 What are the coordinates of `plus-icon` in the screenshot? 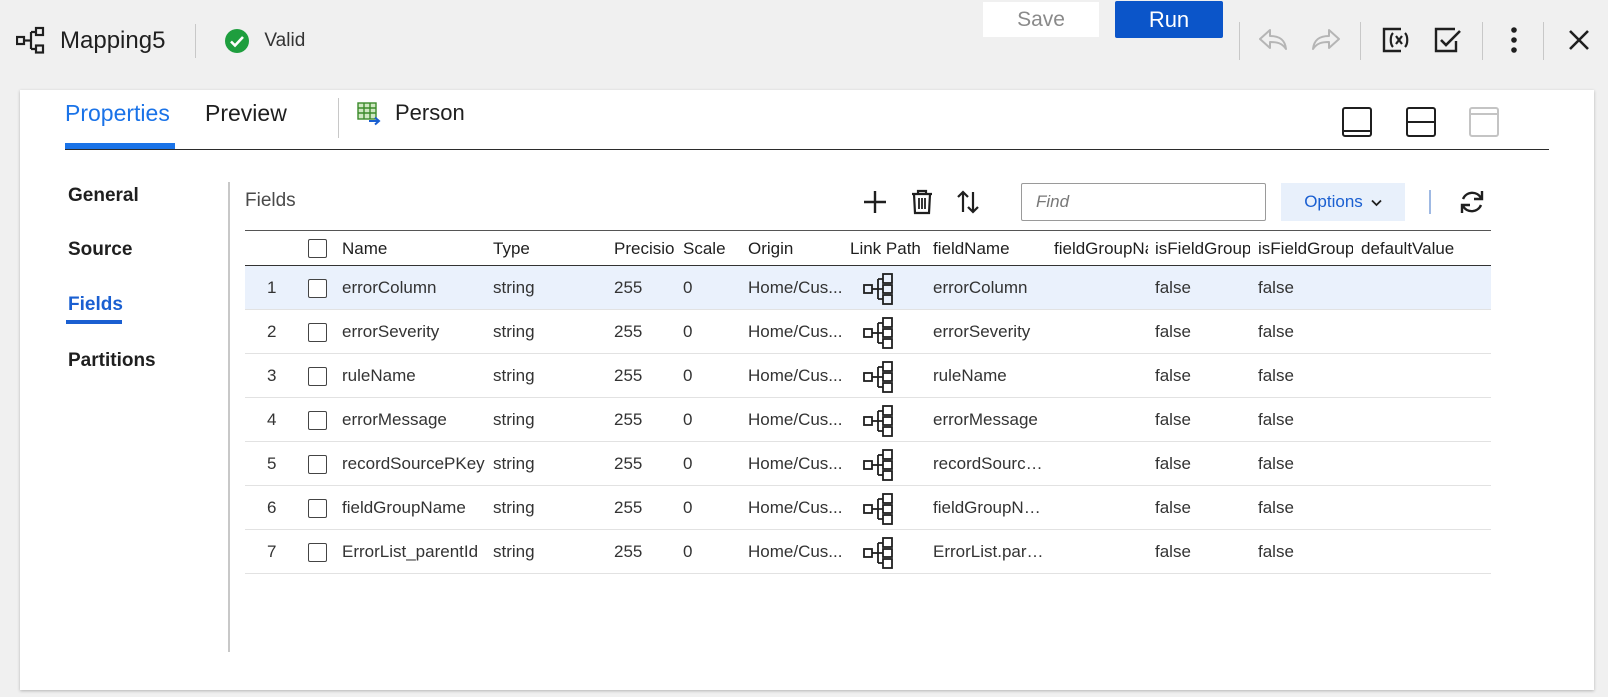 It's located at (875, 202).